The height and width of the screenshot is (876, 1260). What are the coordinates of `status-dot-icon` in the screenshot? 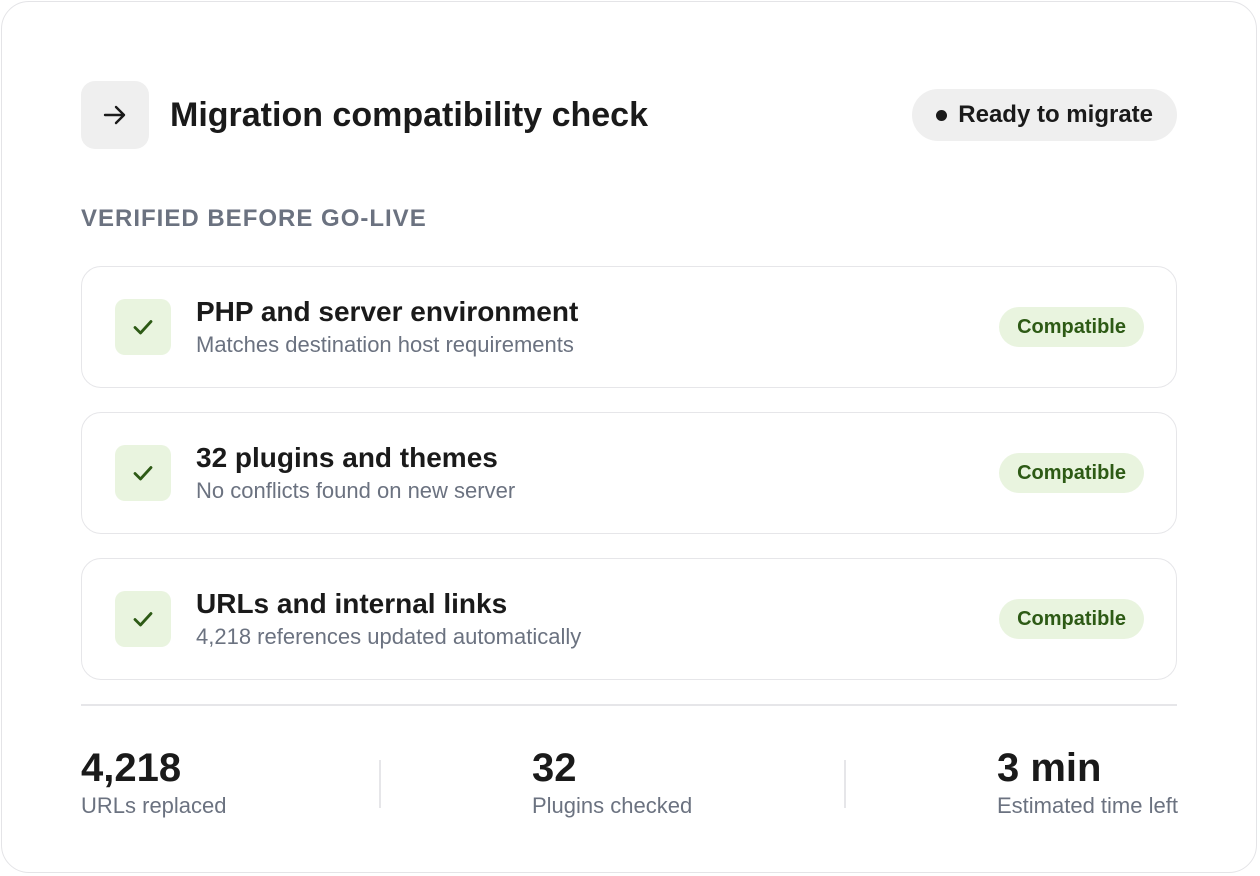 It's located at (942, 115).